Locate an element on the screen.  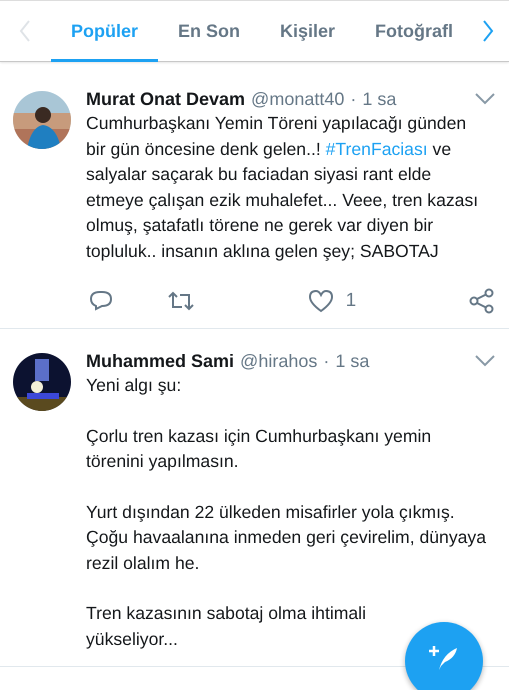
tweet-text: Yurt dışından 22 ülkeden misafirler yola çıkmış. Çoğu havaalanına inmeden geri çevirelim, dünyaya rezil olalım he. is located at coordinates (286, 537).